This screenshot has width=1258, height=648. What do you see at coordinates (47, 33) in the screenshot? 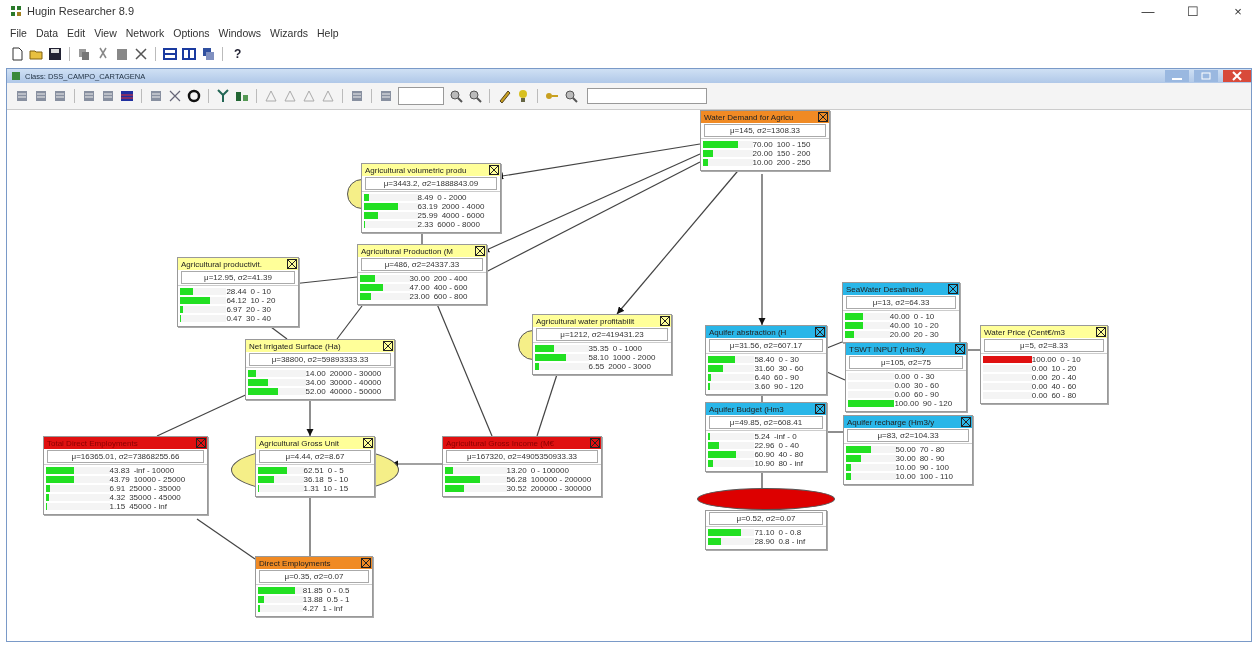
I see `menu-item: Data` at bounding box center [47, 33].